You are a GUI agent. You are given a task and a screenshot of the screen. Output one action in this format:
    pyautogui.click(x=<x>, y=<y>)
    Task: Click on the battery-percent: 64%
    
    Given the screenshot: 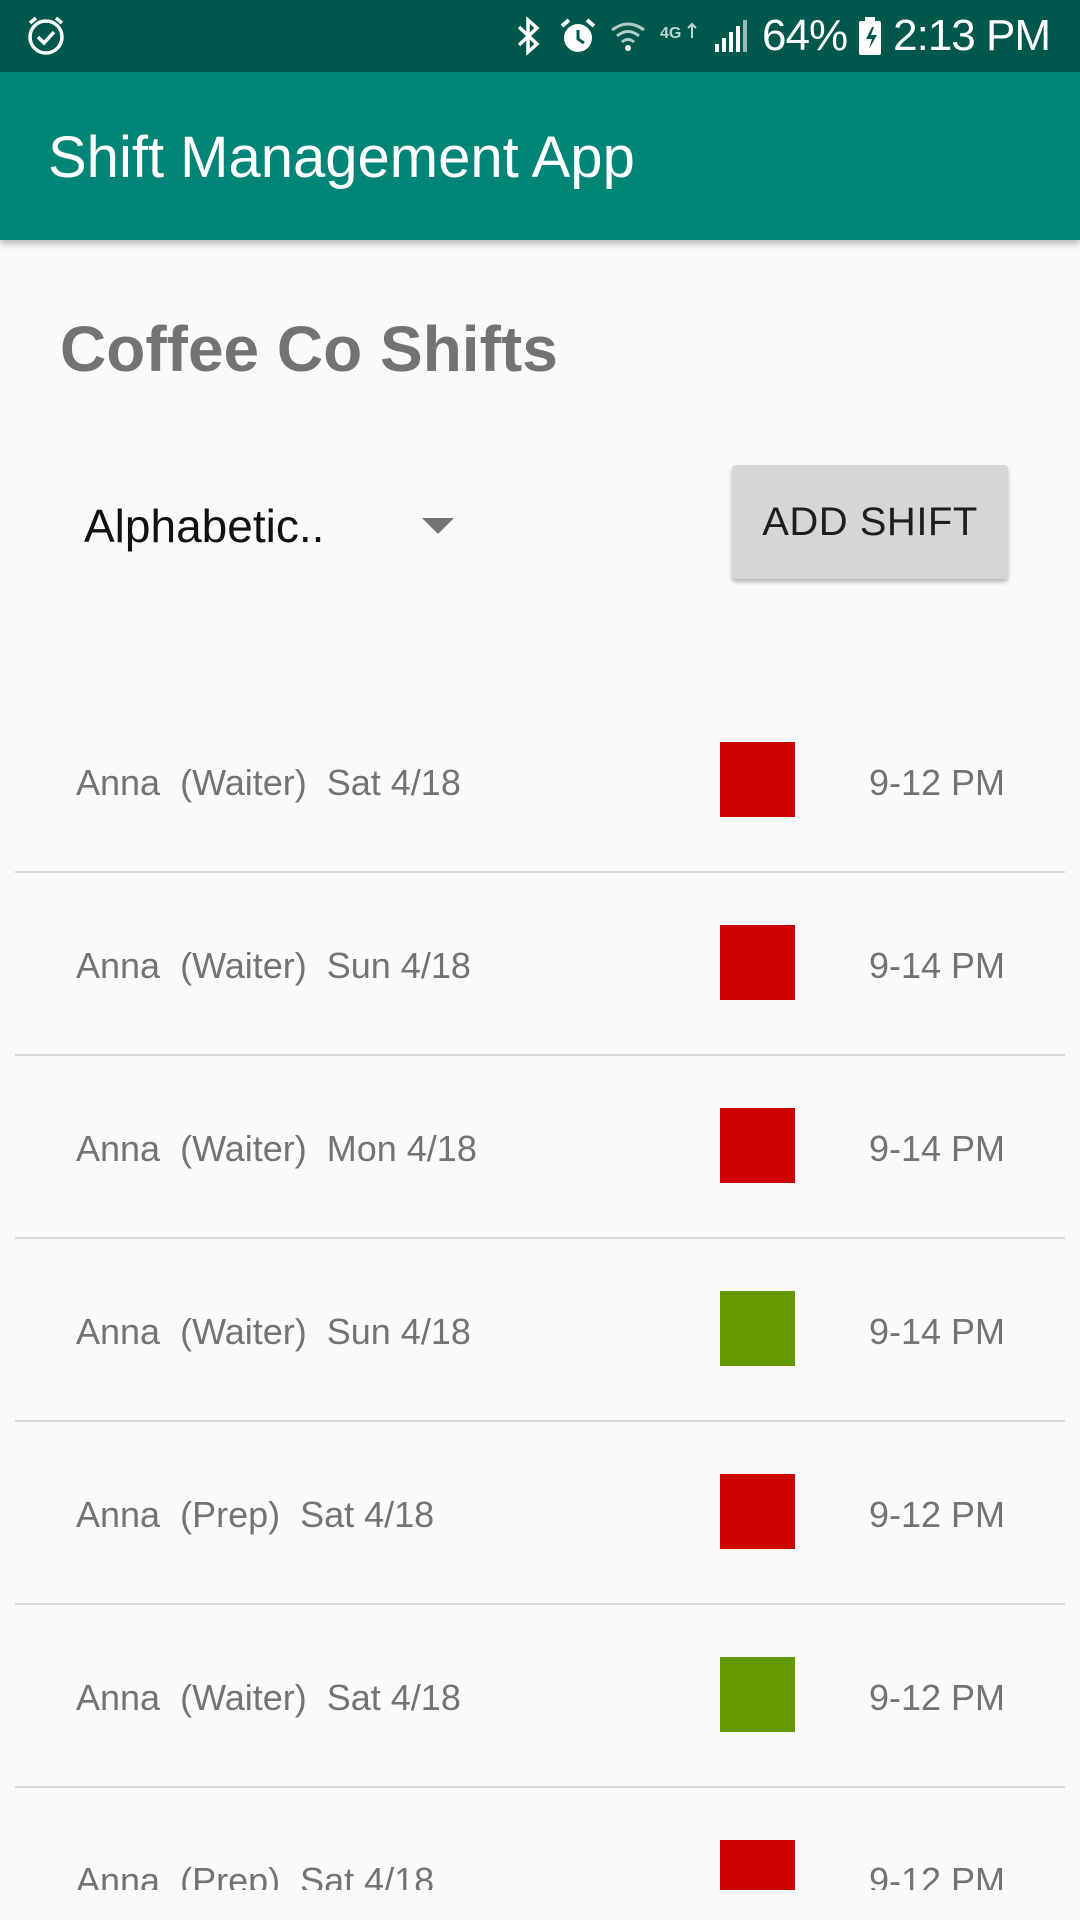 What is the action you would take?
    pyautogui.click(x=805, y=35)
    